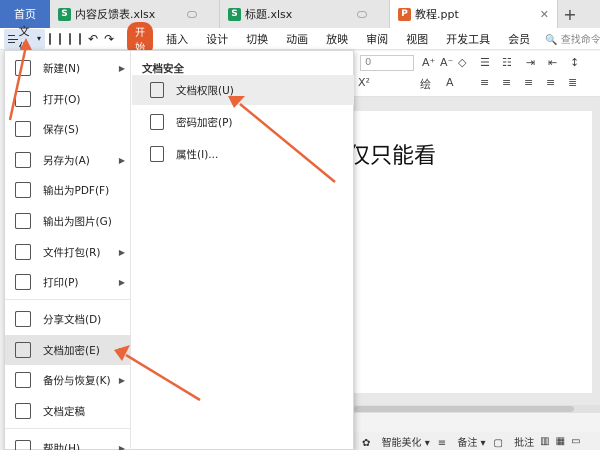 Image resolution: width=600 pixels, height=450 pixels. Describe the element at coordinates (464, 409) in the screenshot. I see `scrollbar-thumb` at that location.